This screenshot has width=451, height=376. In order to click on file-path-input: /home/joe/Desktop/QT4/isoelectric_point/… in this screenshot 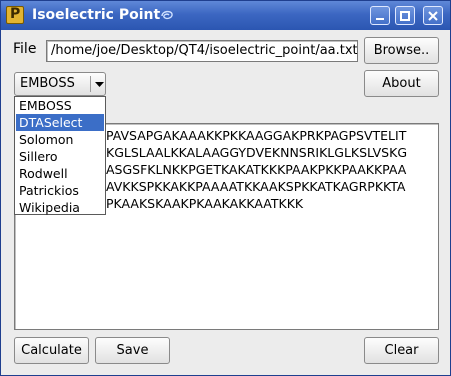, I will do `click(202, 51)`.